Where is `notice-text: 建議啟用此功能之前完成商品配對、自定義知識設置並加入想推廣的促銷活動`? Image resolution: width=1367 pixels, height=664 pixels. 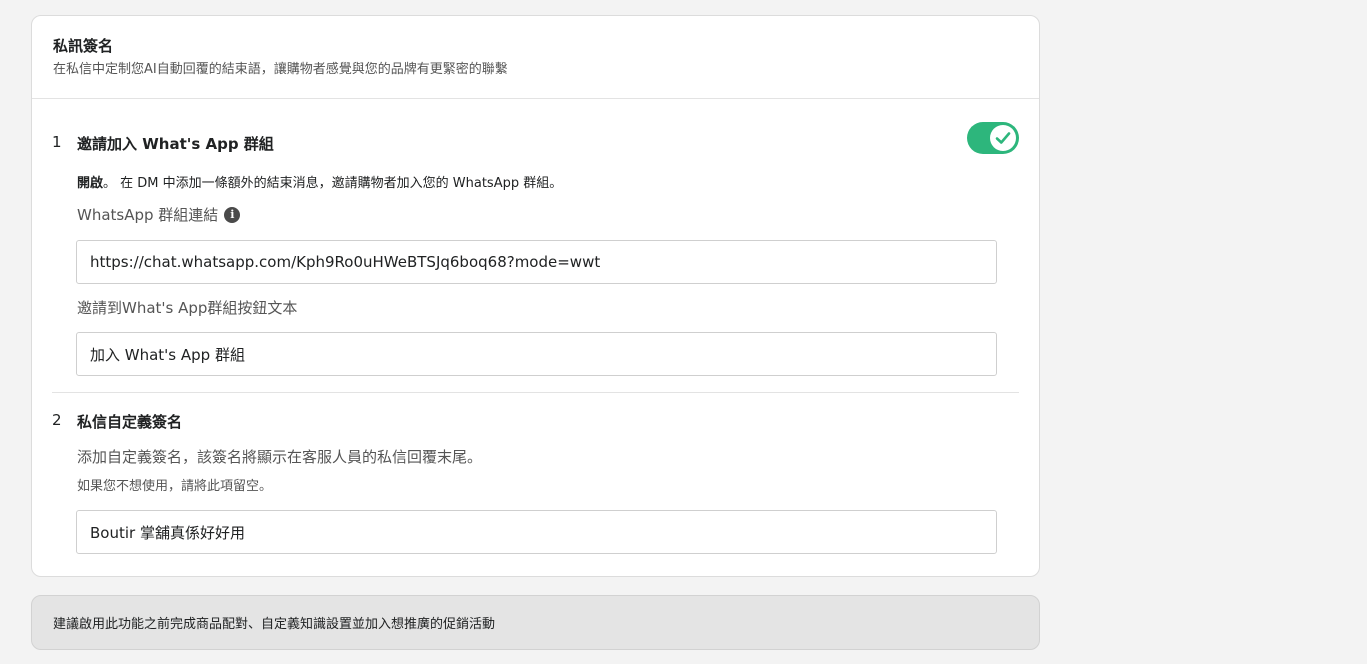 notice-text: 建議啟用此功能之前完成商品配對、自定義知識設置並加入想推廣的促銷活動 is located at coordinates (274, 624).